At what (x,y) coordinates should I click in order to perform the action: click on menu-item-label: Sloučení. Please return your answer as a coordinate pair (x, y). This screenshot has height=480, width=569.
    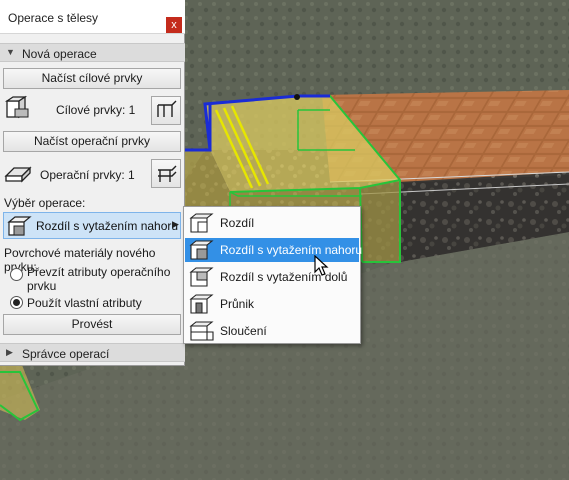
    Looking at the image, I should click on (243, 331).